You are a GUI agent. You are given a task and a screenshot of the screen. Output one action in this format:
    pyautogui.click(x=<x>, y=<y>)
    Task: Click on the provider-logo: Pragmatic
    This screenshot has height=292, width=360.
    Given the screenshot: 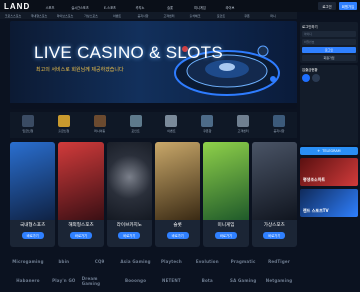 What is the action you would take?
    pyautogui.click(x=243, y=261)
    